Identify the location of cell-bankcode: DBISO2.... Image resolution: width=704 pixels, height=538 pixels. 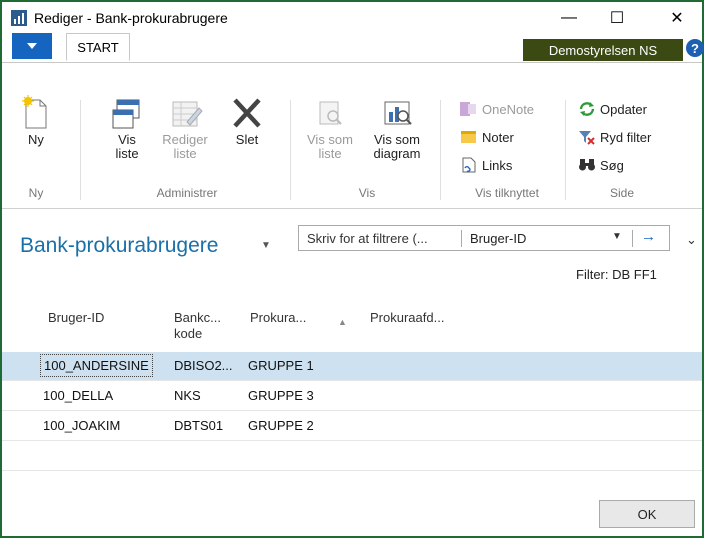
(203, 365).